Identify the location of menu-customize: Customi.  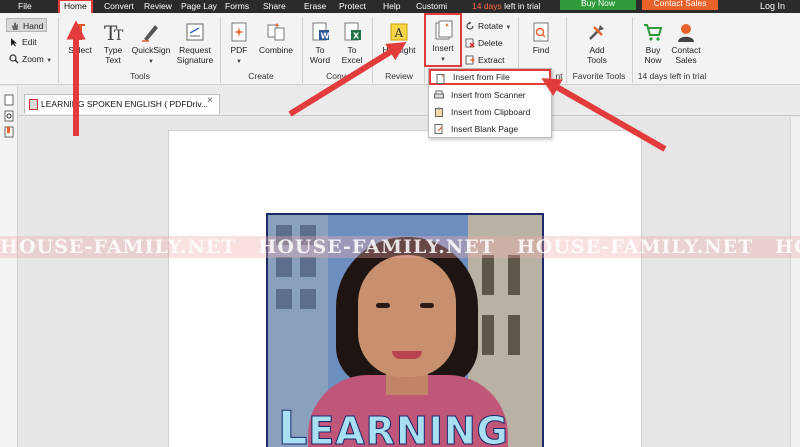
(431, 6).